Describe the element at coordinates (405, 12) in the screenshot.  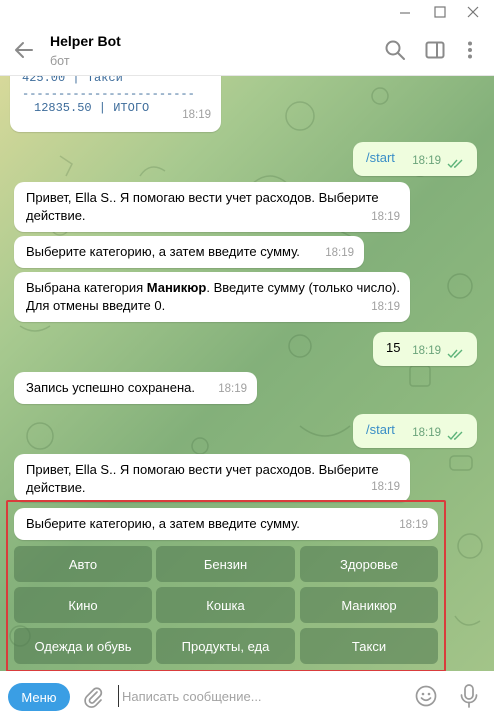
I see `minimize-icon` at that location.